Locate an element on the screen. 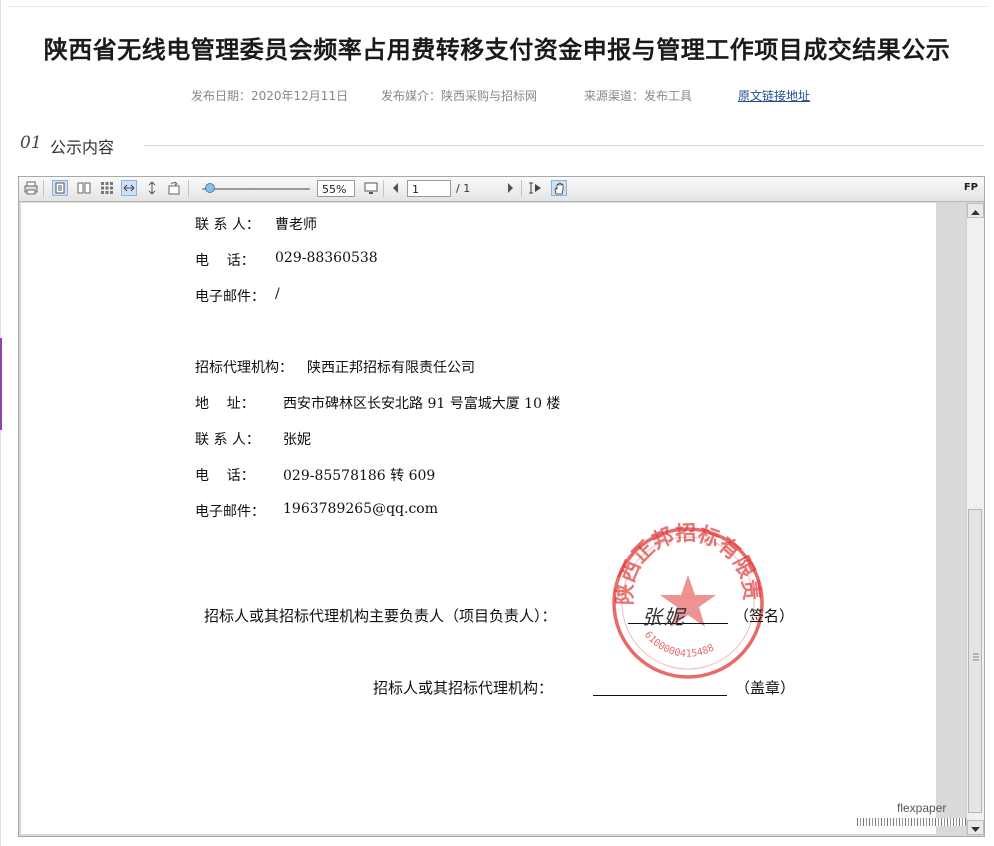  thumbnail-view-icon is located at coordinates (107, 188).